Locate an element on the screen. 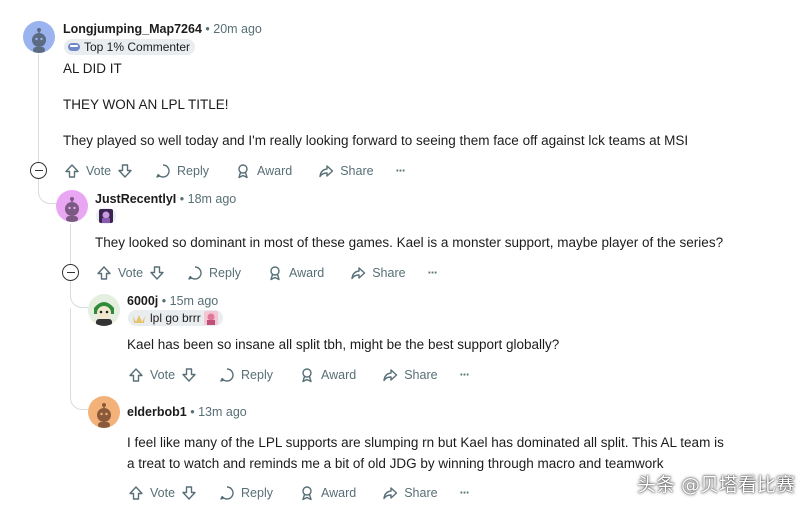 The image size is (809, 507). username: Longjumping_Map7264 • 20m ago is located at coordinates (162, 29).